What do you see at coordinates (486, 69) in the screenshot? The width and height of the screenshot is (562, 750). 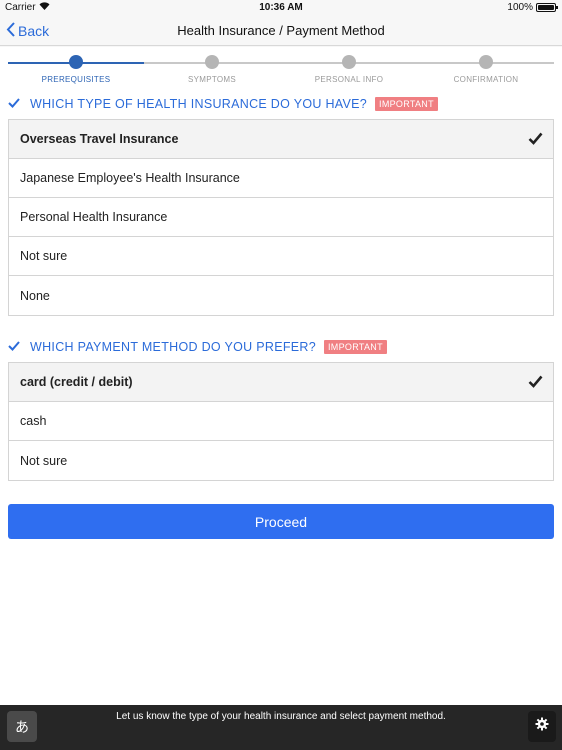 I see `step-confirmation: CONFIRMATION` at bounding box center [486, 69].